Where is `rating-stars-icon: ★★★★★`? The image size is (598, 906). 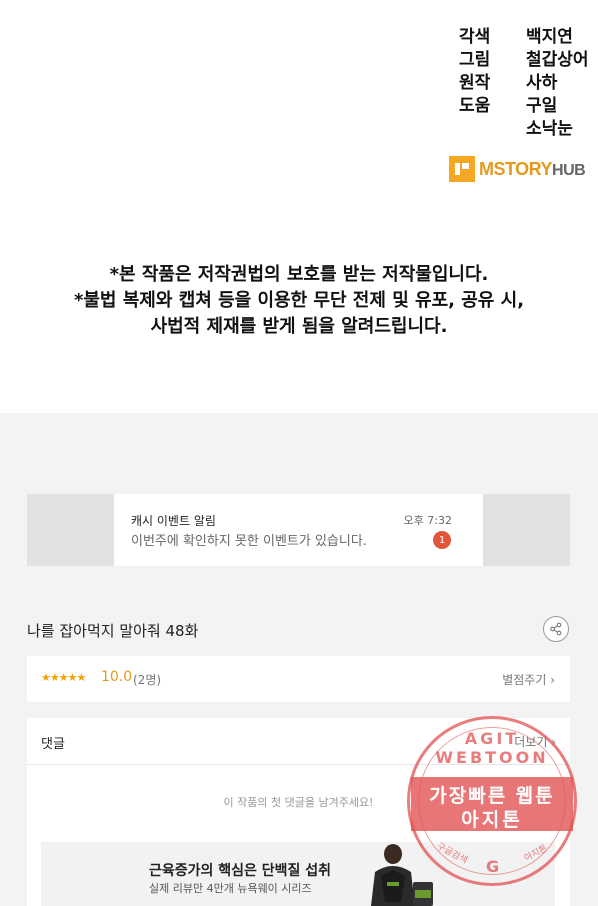
rating-stars-icon: ★★★★★ is located at coordinates (63, 677).